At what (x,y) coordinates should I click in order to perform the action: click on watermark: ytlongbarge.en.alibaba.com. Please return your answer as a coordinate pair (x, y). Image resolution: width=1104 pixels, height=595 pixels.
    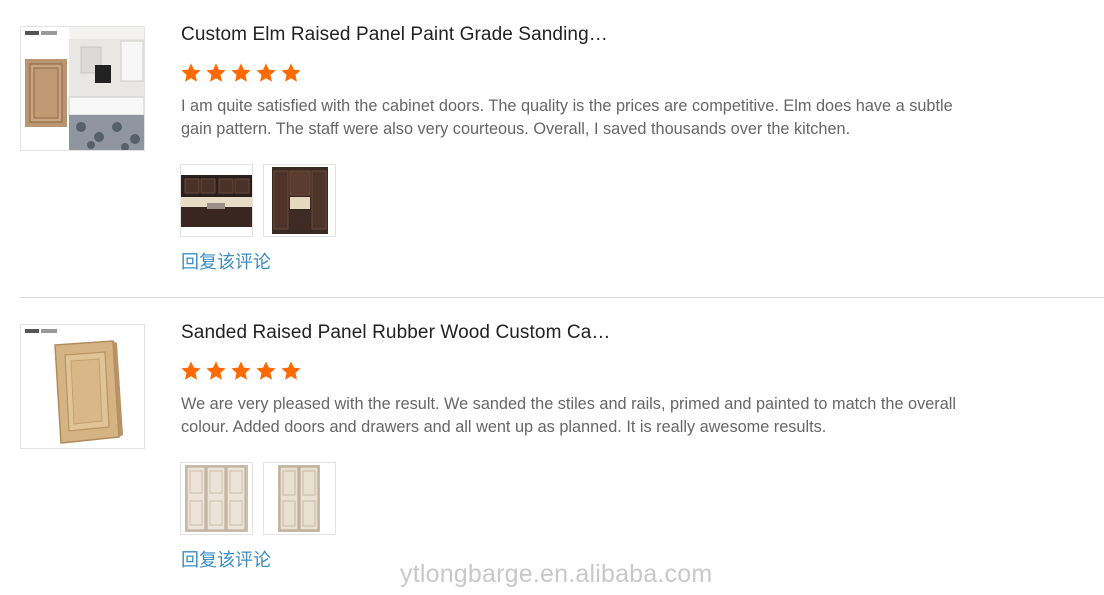
    Looking at the image, I should click on (556, 574).